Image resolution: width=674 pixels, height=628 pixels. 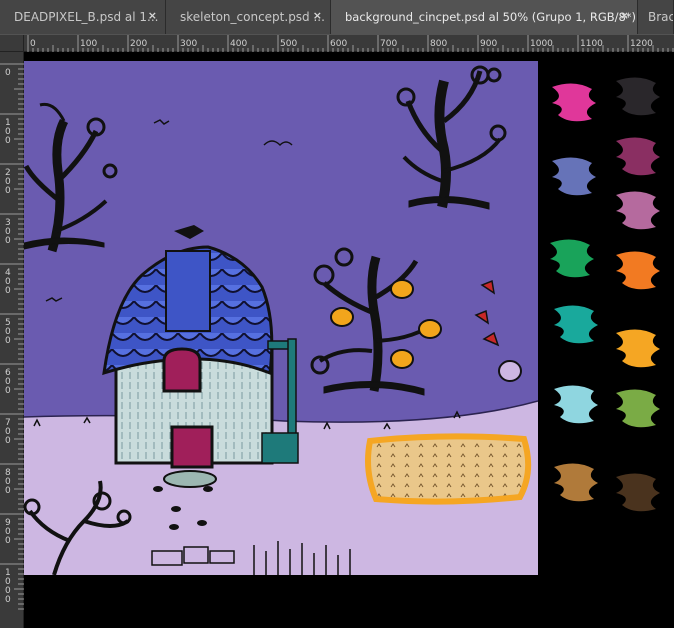 I want to click on ruler-label: 1200, so click(x=641, y=44).